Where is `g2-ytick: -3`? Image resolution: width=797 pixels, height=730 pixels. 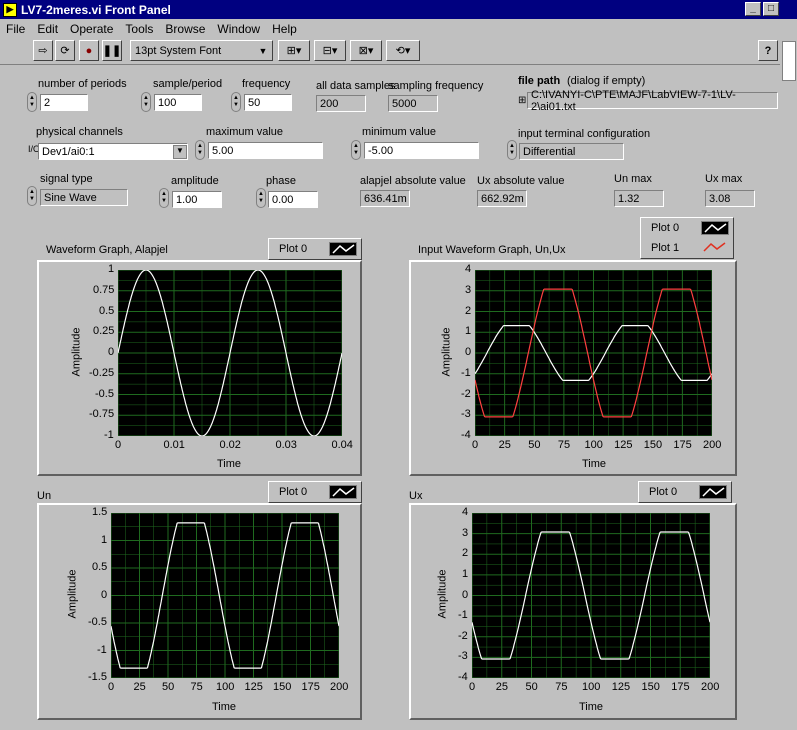
g2-ytick: -3 is located at coordinates (466, 414).